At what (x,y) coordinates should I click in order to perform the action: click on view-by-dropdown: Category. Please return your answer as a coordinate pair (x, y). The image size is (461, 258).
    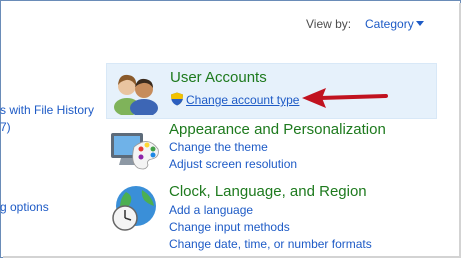
    Looking at the image, I should click on (389, 24).